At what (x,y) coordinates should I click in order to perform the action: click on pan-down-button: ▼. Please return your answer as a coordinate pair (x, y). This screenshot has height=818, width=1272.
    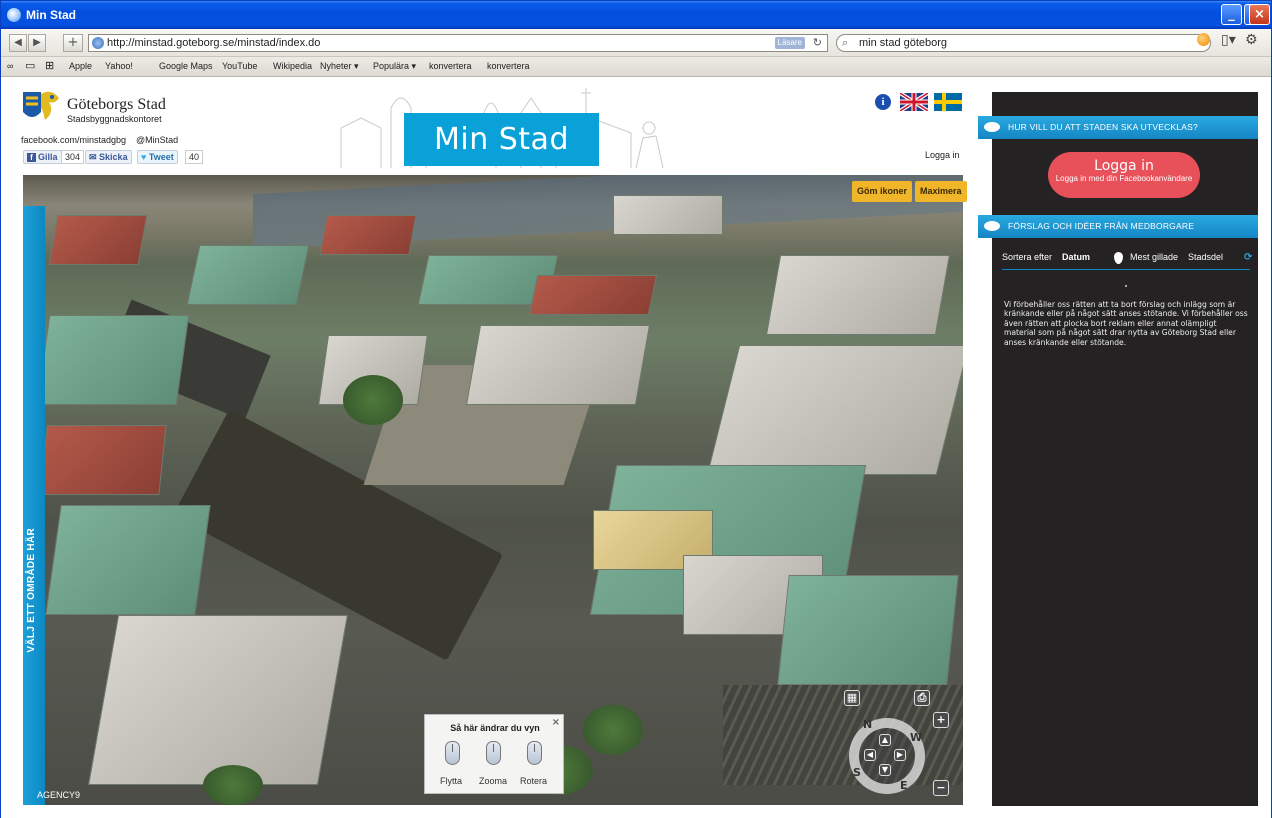
    Looking at the image, I should click on (885, 770).